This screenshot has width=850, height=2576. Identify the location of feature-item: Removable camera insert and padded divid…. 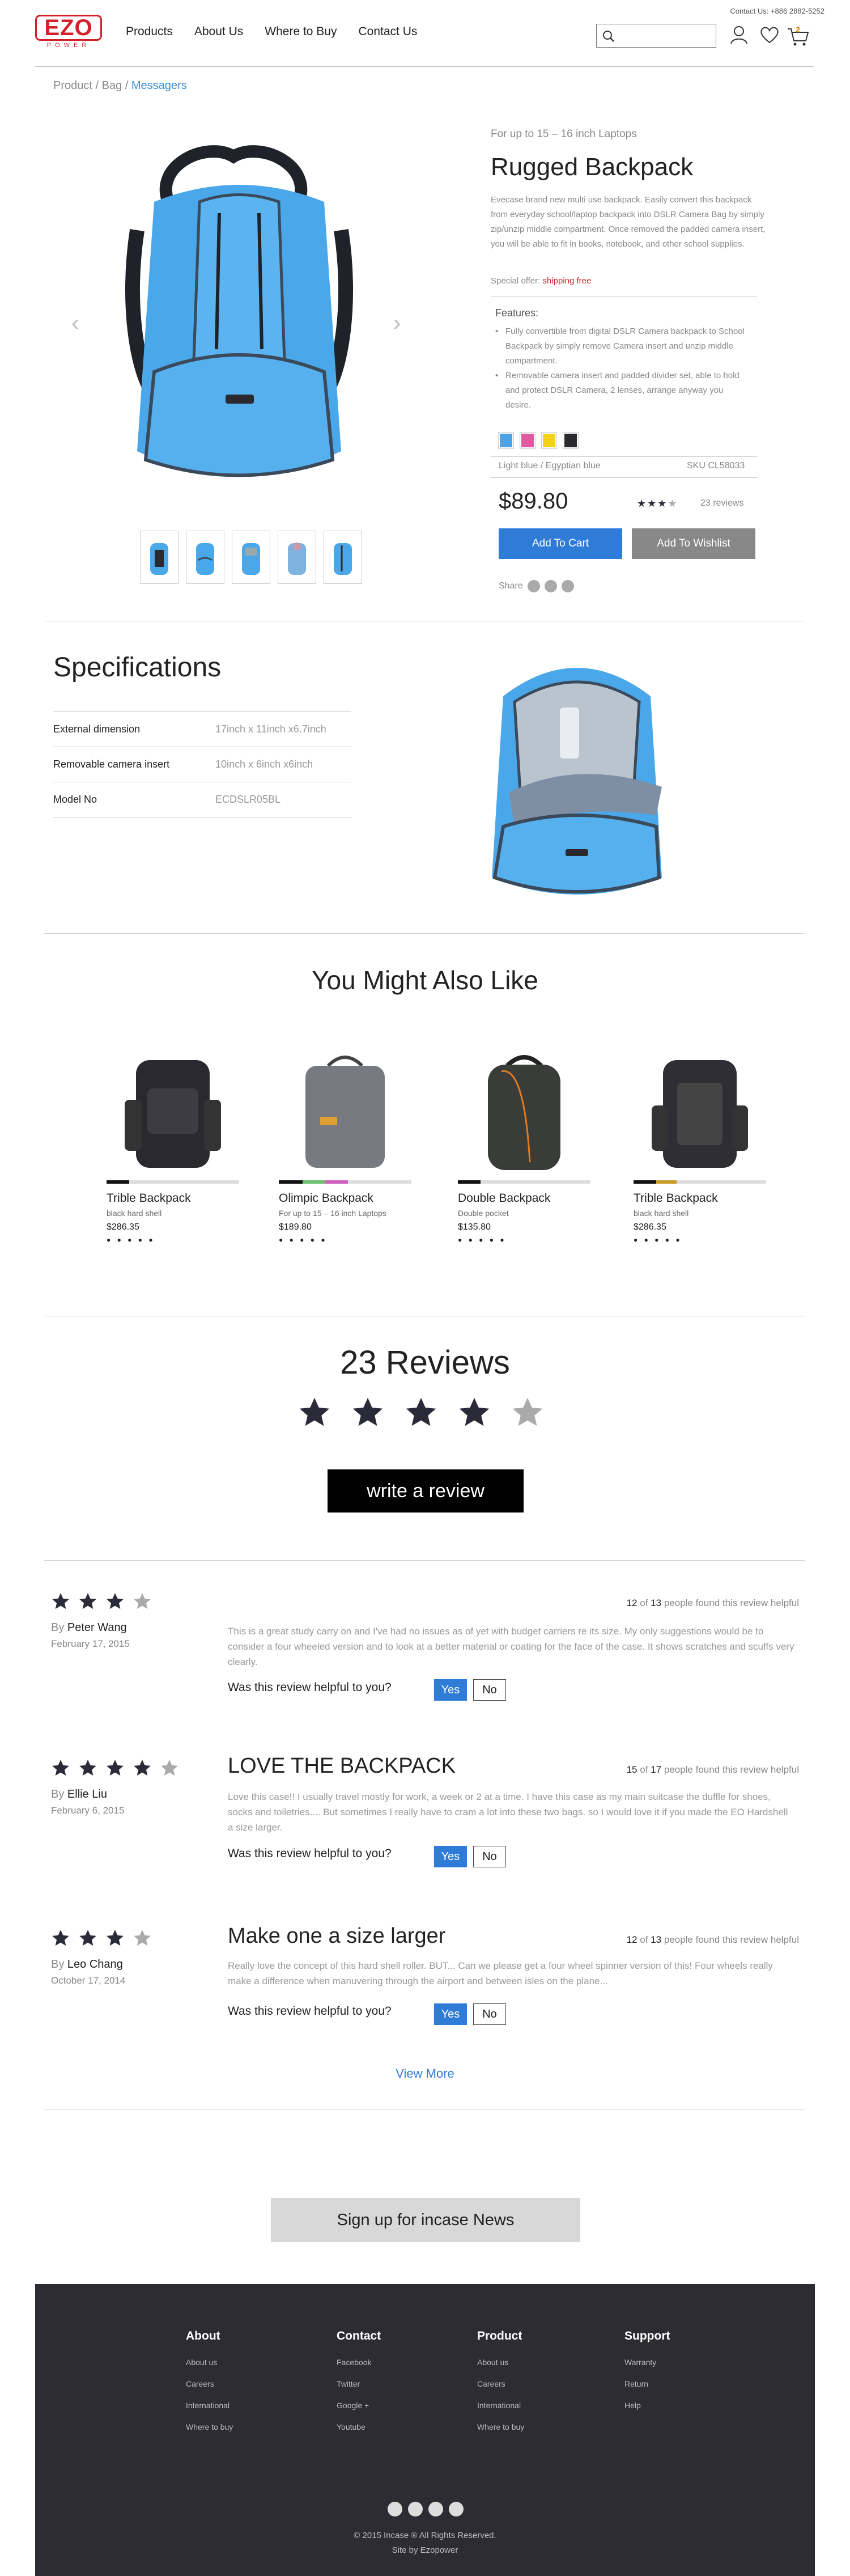
(622, 390).